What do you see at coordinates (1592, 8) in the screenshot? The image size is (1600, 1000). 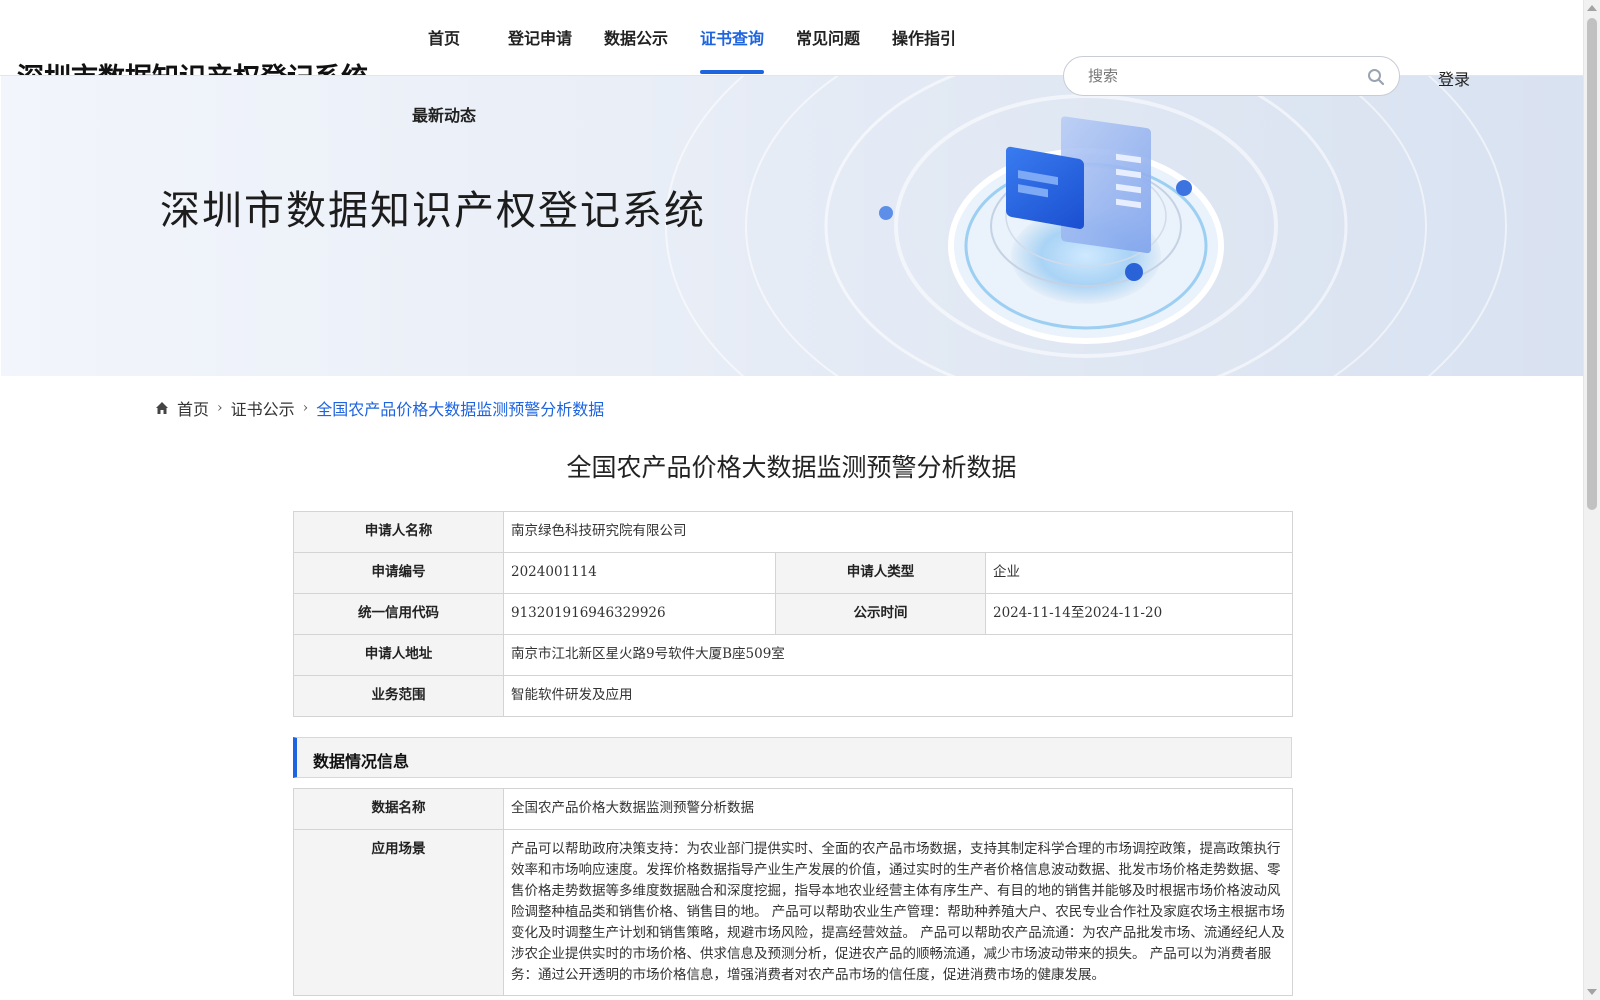 I see `scroll-up-arrow-icon` at bounding box center [1592, 8].